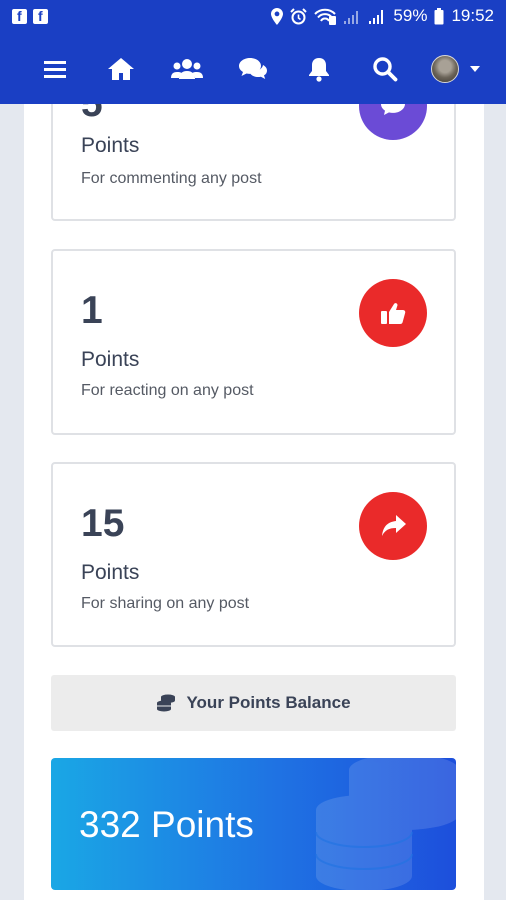 Image resolution: width=506 pixels, height=900 pixels. I want to click on comment-icon, so click(393, 122).